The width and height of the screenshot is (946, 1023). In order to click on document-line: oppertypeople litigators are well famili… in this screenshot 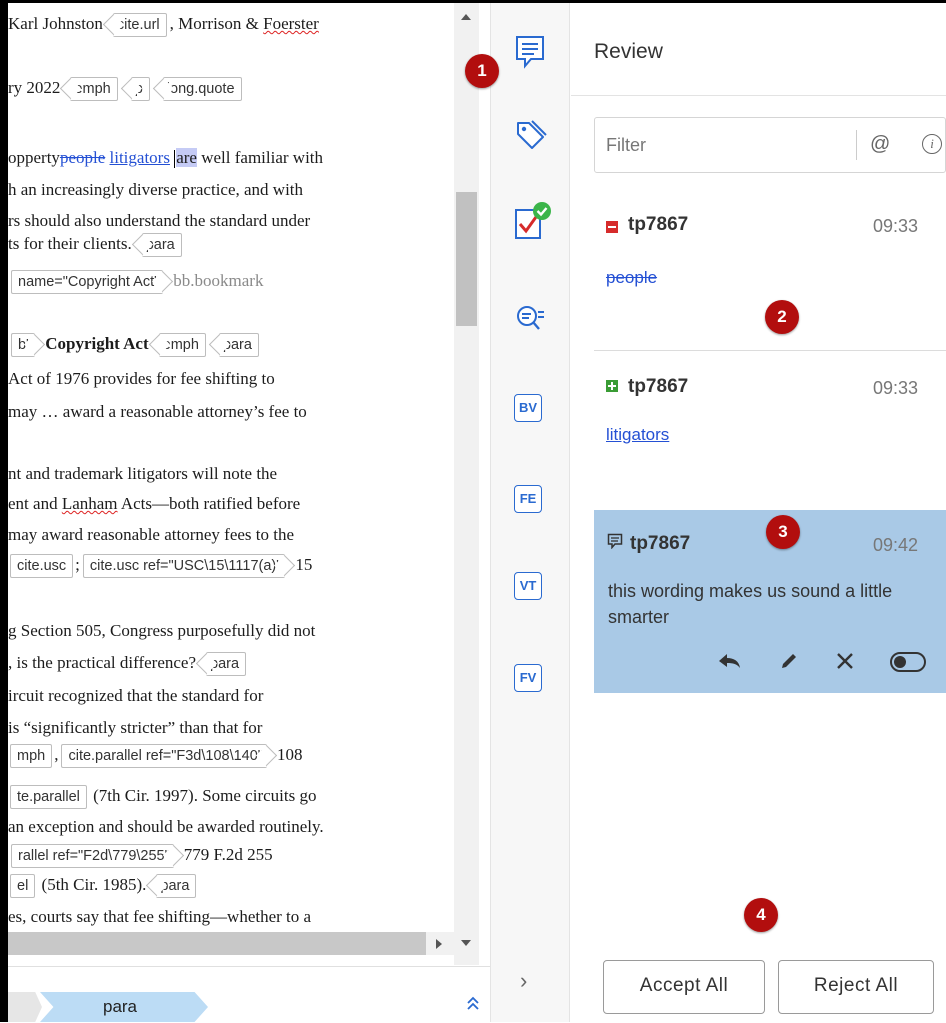, I will do `click(165, 158)`.